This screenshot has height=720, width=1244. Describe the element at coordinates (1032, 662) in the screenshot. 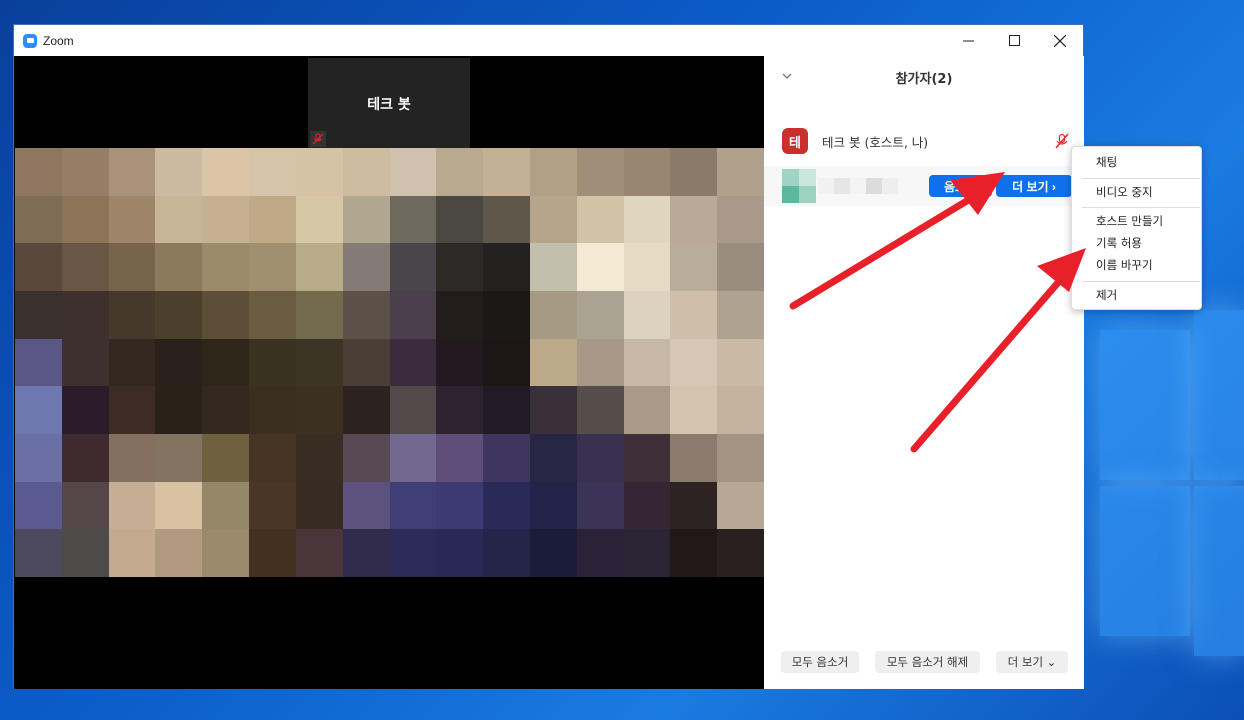

I see `footer-more-button: 더 보기 ⌄` at that location.